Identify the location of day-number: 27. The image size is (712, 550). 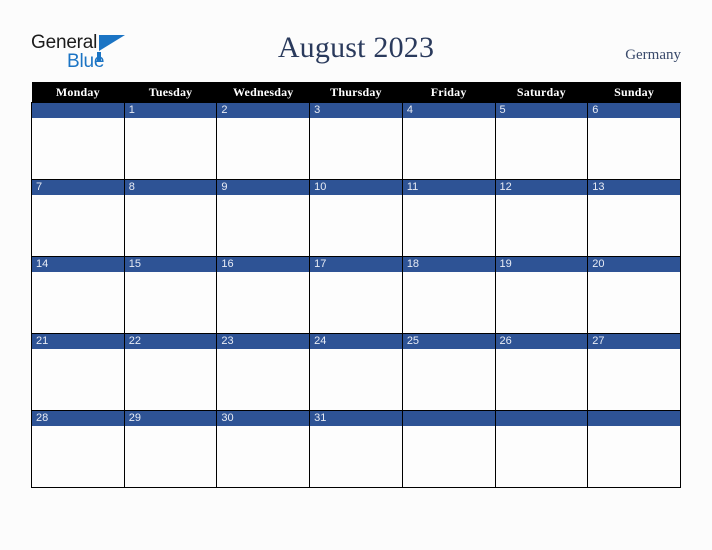
(634, 341).